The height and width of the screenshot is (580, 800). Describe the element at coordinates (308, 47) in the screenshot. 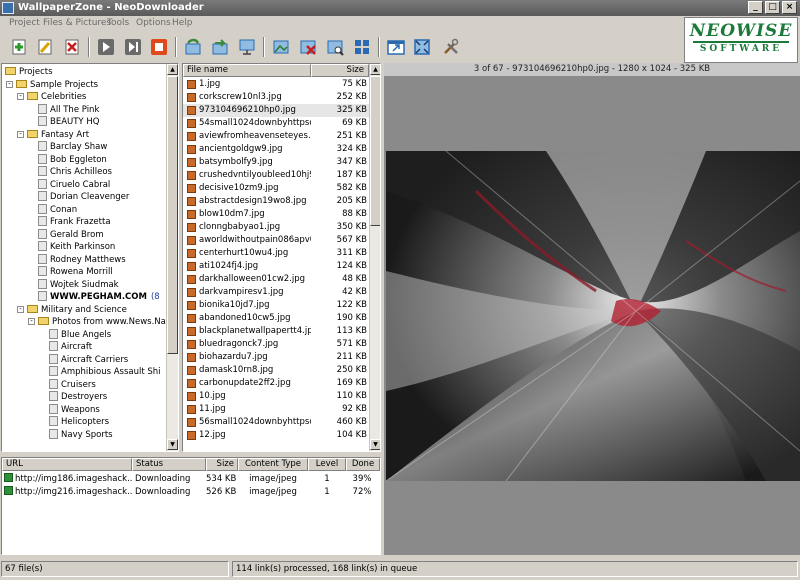

I see `delete-picture-icon` at that location.